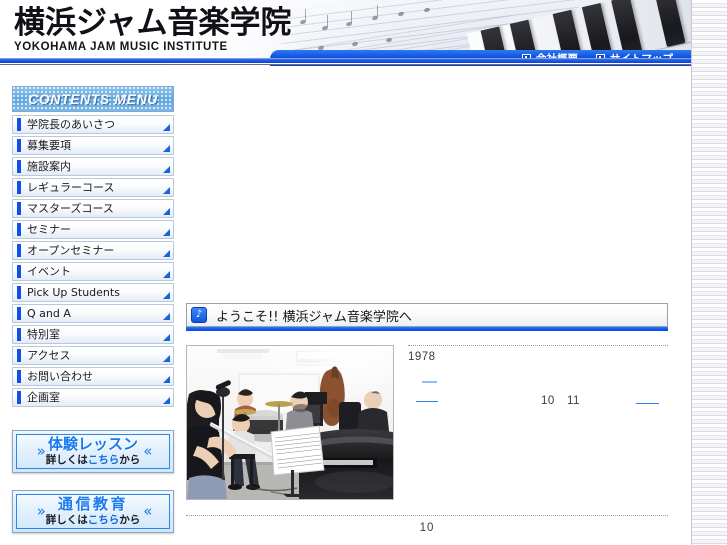 Image resolution: width=727 pixels, height=545 pixels. I want to click on sidebar-item-contact: お問い合わせ, so click(93, 376).